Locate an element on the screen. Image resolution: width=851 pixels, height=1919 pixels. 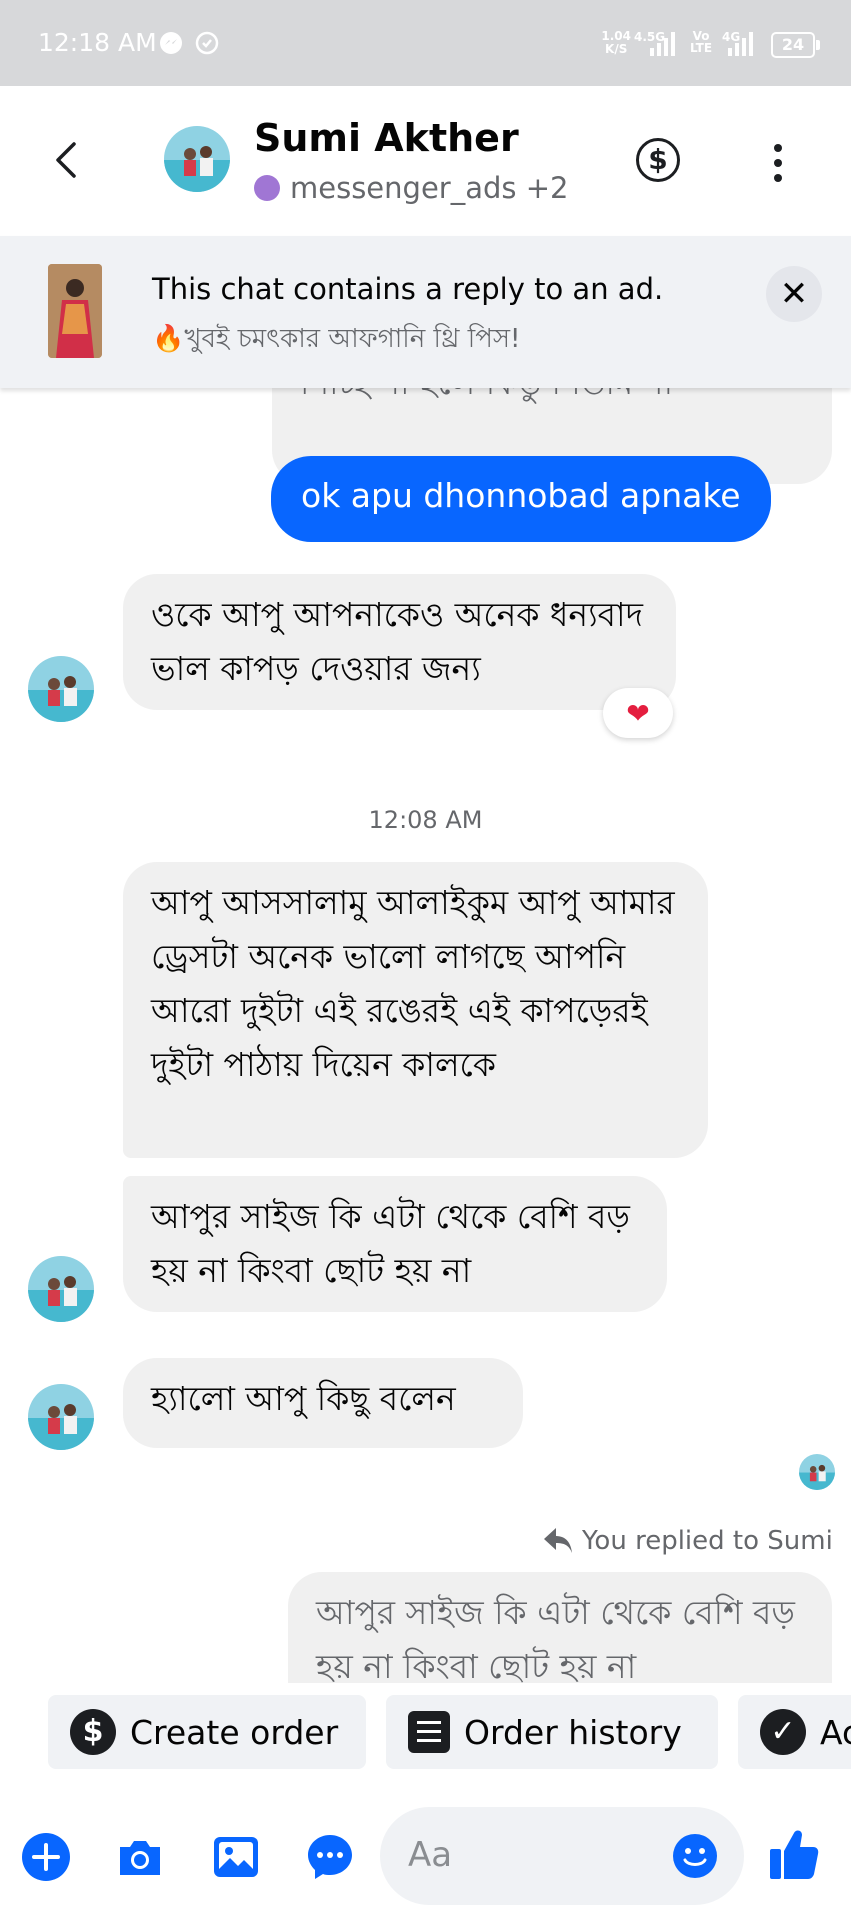
close-icon: ✕ is located at coordinates (794, 294).